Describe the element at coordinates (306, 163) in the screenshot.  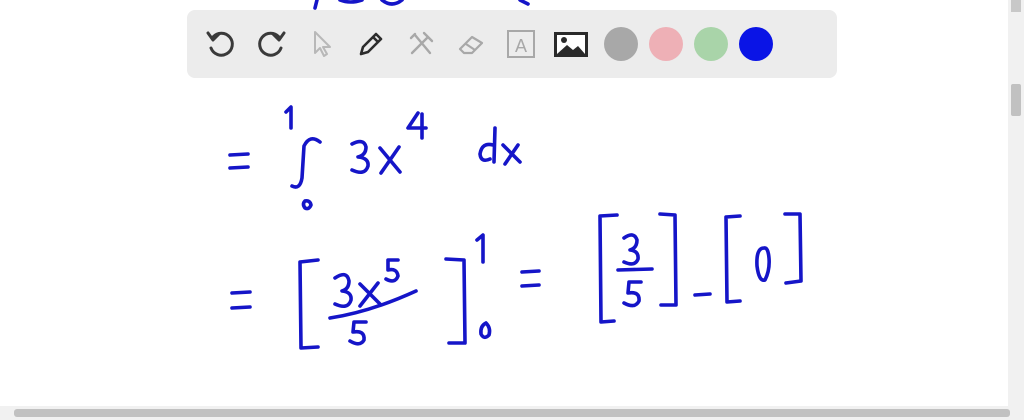
I see `integral-sign` at that location.